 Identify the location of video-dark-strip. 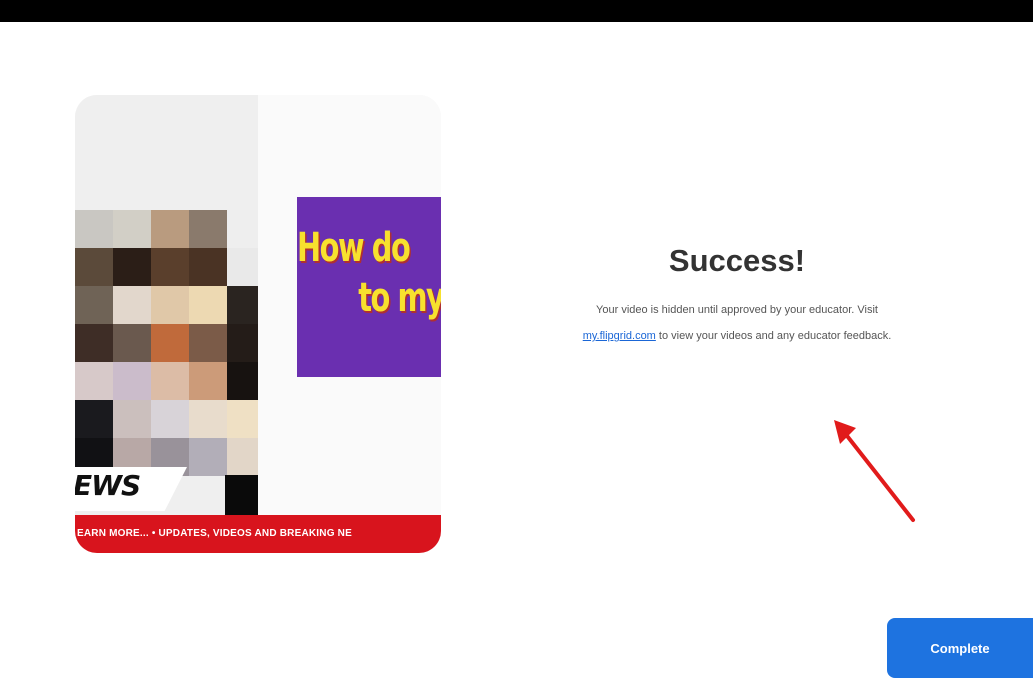
(241, 495).